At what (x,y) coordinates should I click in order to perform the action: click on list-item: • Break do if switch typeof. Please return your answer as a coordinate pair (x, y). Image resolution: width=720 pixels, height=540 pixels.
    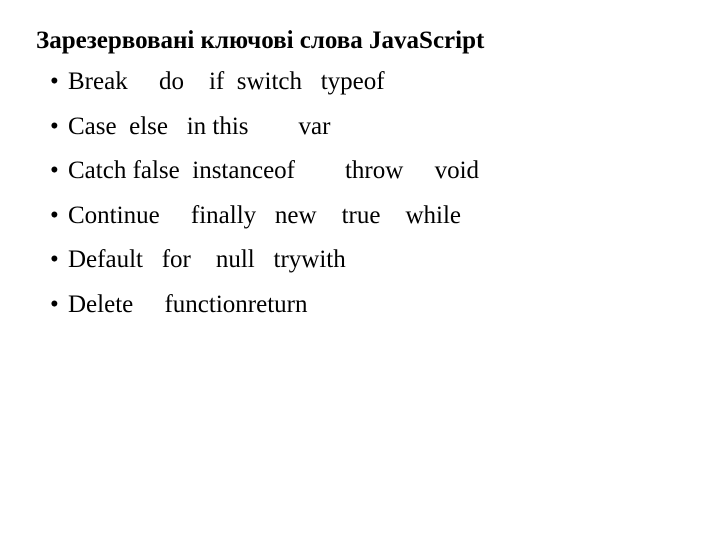
    Looking at the image, I should click on (360, 88).